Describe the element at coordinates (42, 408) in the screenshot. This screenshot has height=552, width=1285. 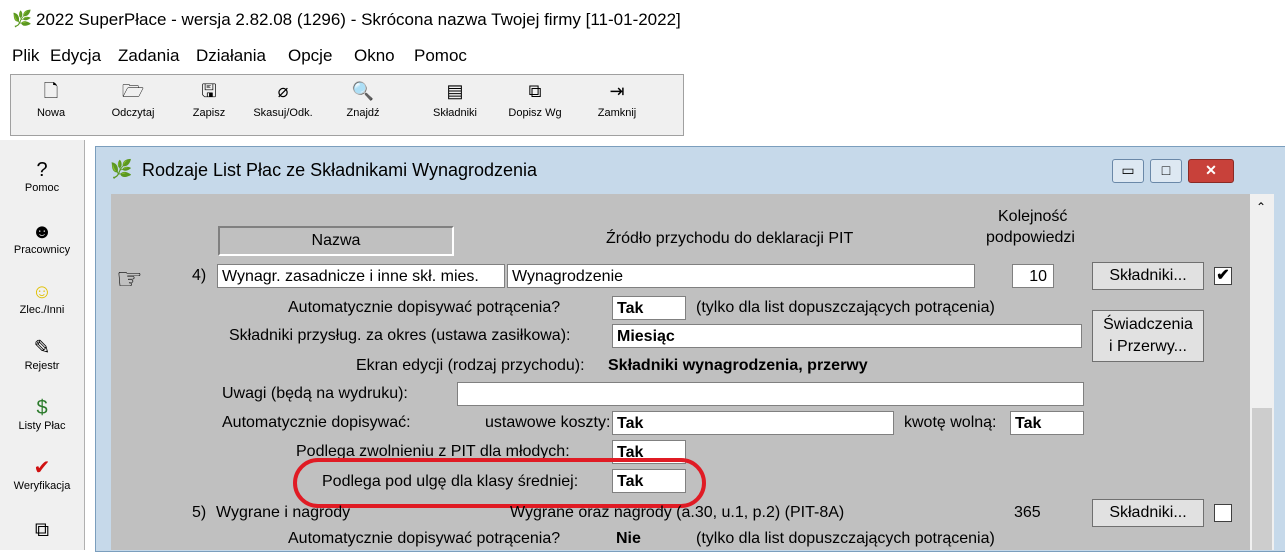
I see `payroll-icon: $` at that location.